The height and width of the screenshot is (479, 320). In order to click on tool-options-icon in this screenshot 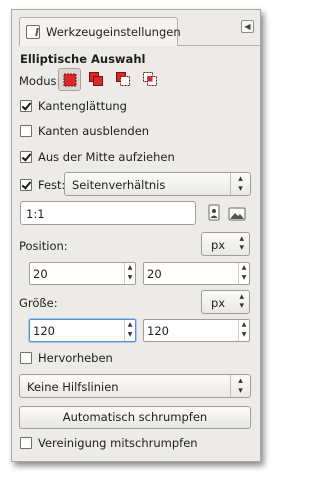, I will do `click(33, 32)`.